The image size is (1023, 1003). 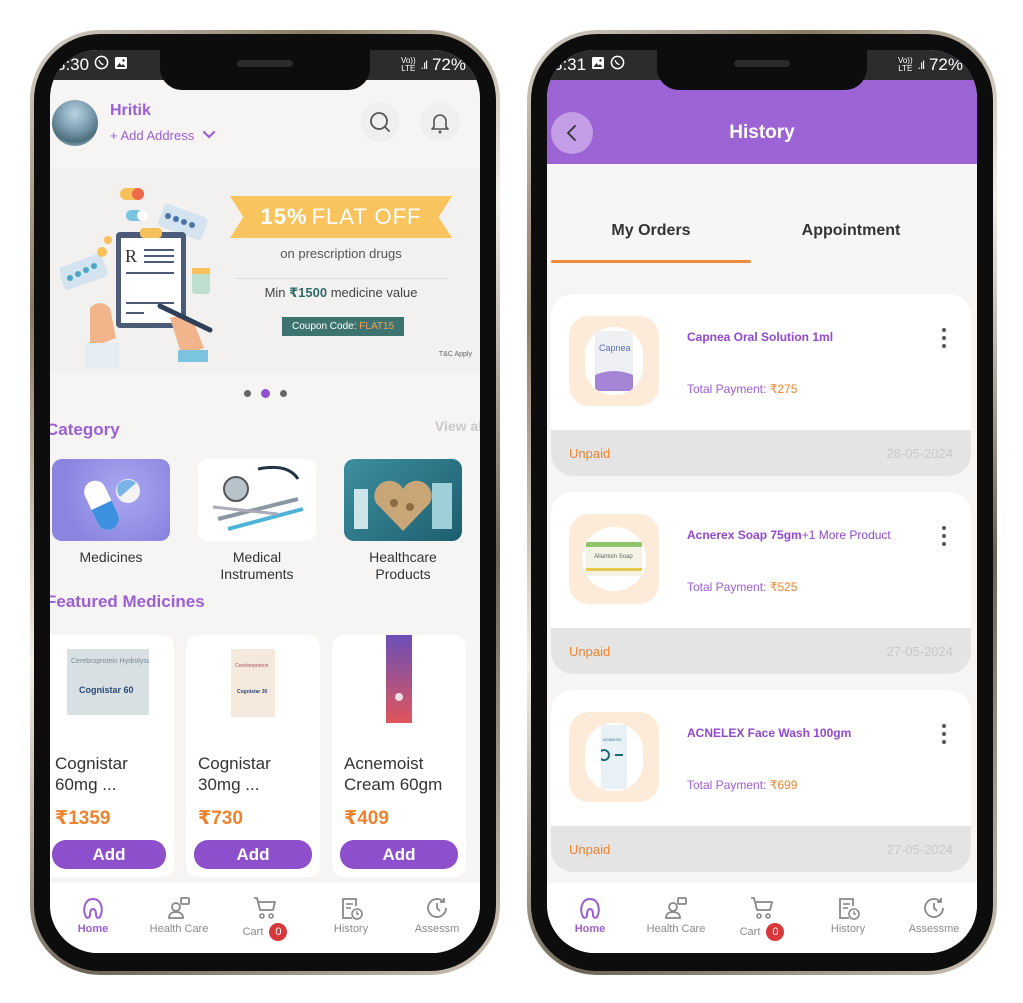 I want to click on home-header: Hritik + Add Address, so click(x=265, y=124).